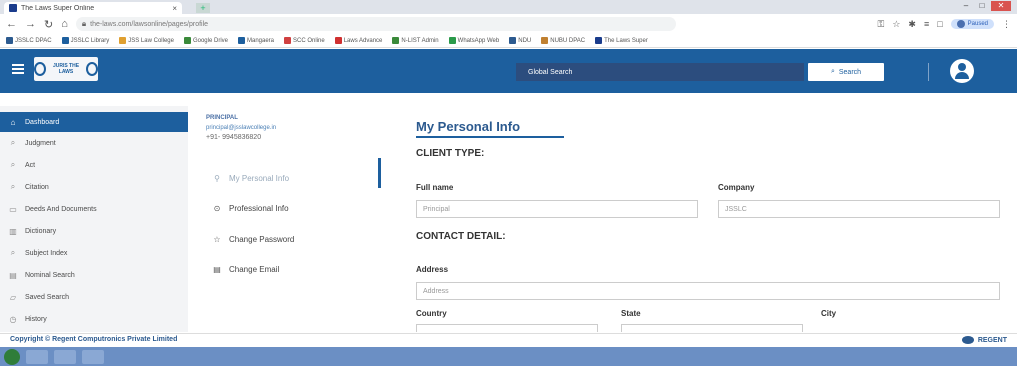  Describe the element at coordinates (478, 40) in the screenshot. I see `bookmark-label: WhatsApp Web` at that location.